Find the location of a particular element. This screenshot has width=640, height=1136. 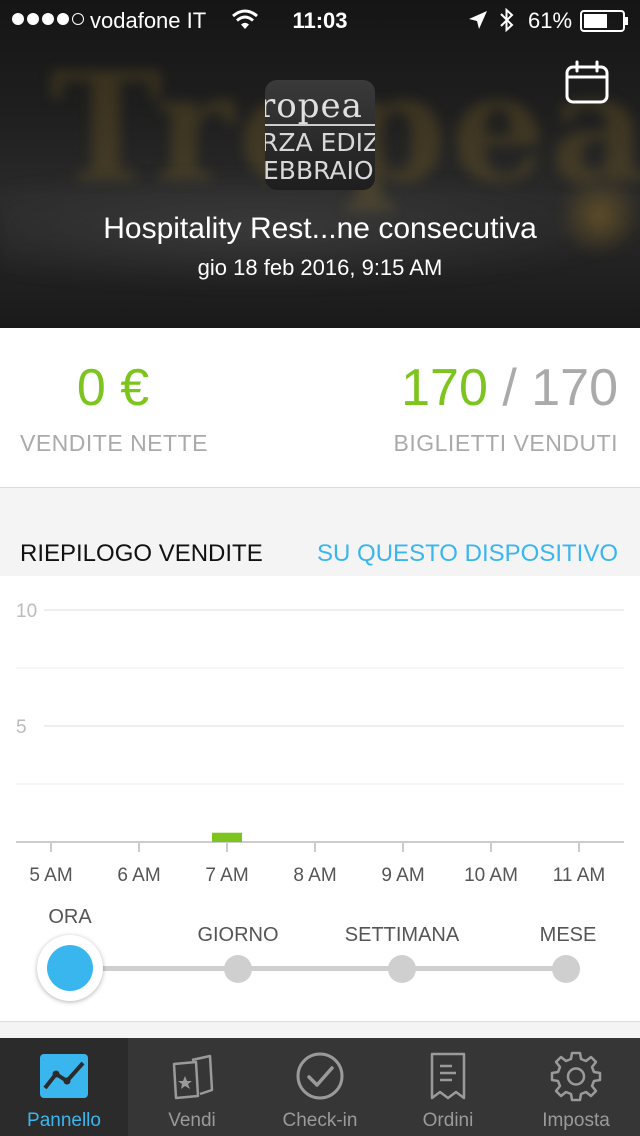

event-title: Hospitality Rest...ne consecutiva is located at coordinates (320, 228).